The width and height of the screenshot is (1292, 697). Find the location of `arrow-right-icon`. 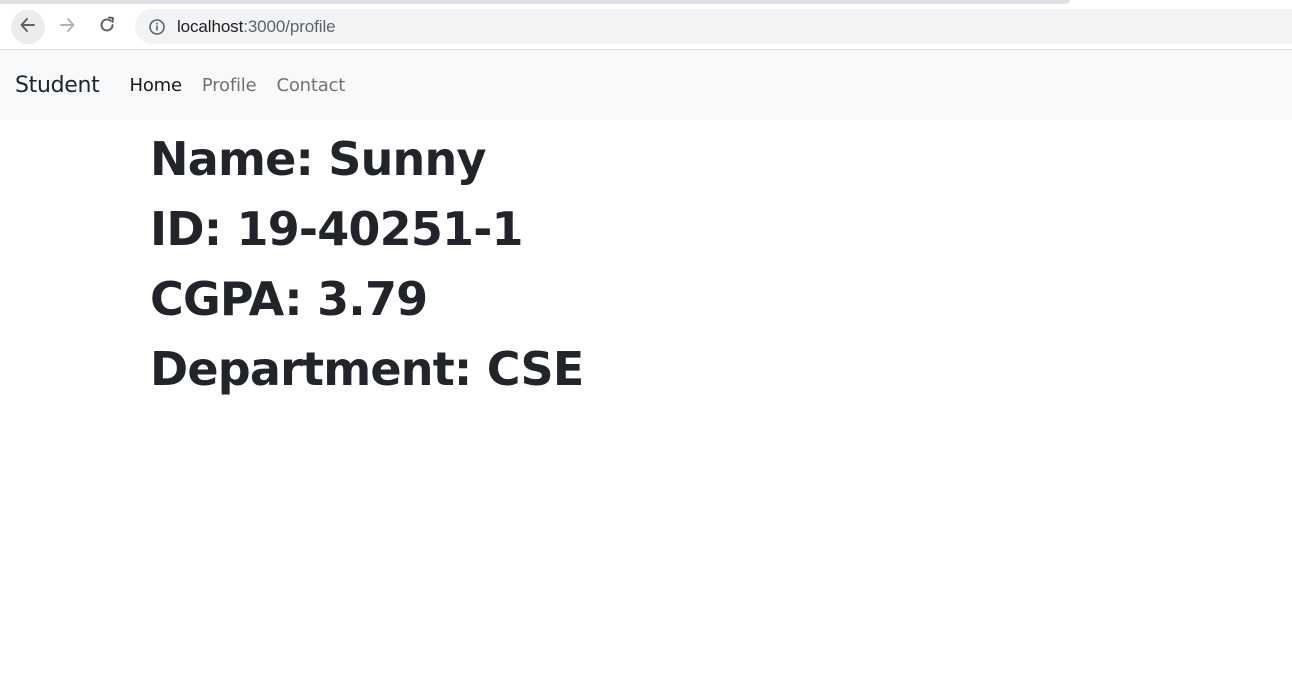

arrow-right-icon is located at coordinates (67, 27).